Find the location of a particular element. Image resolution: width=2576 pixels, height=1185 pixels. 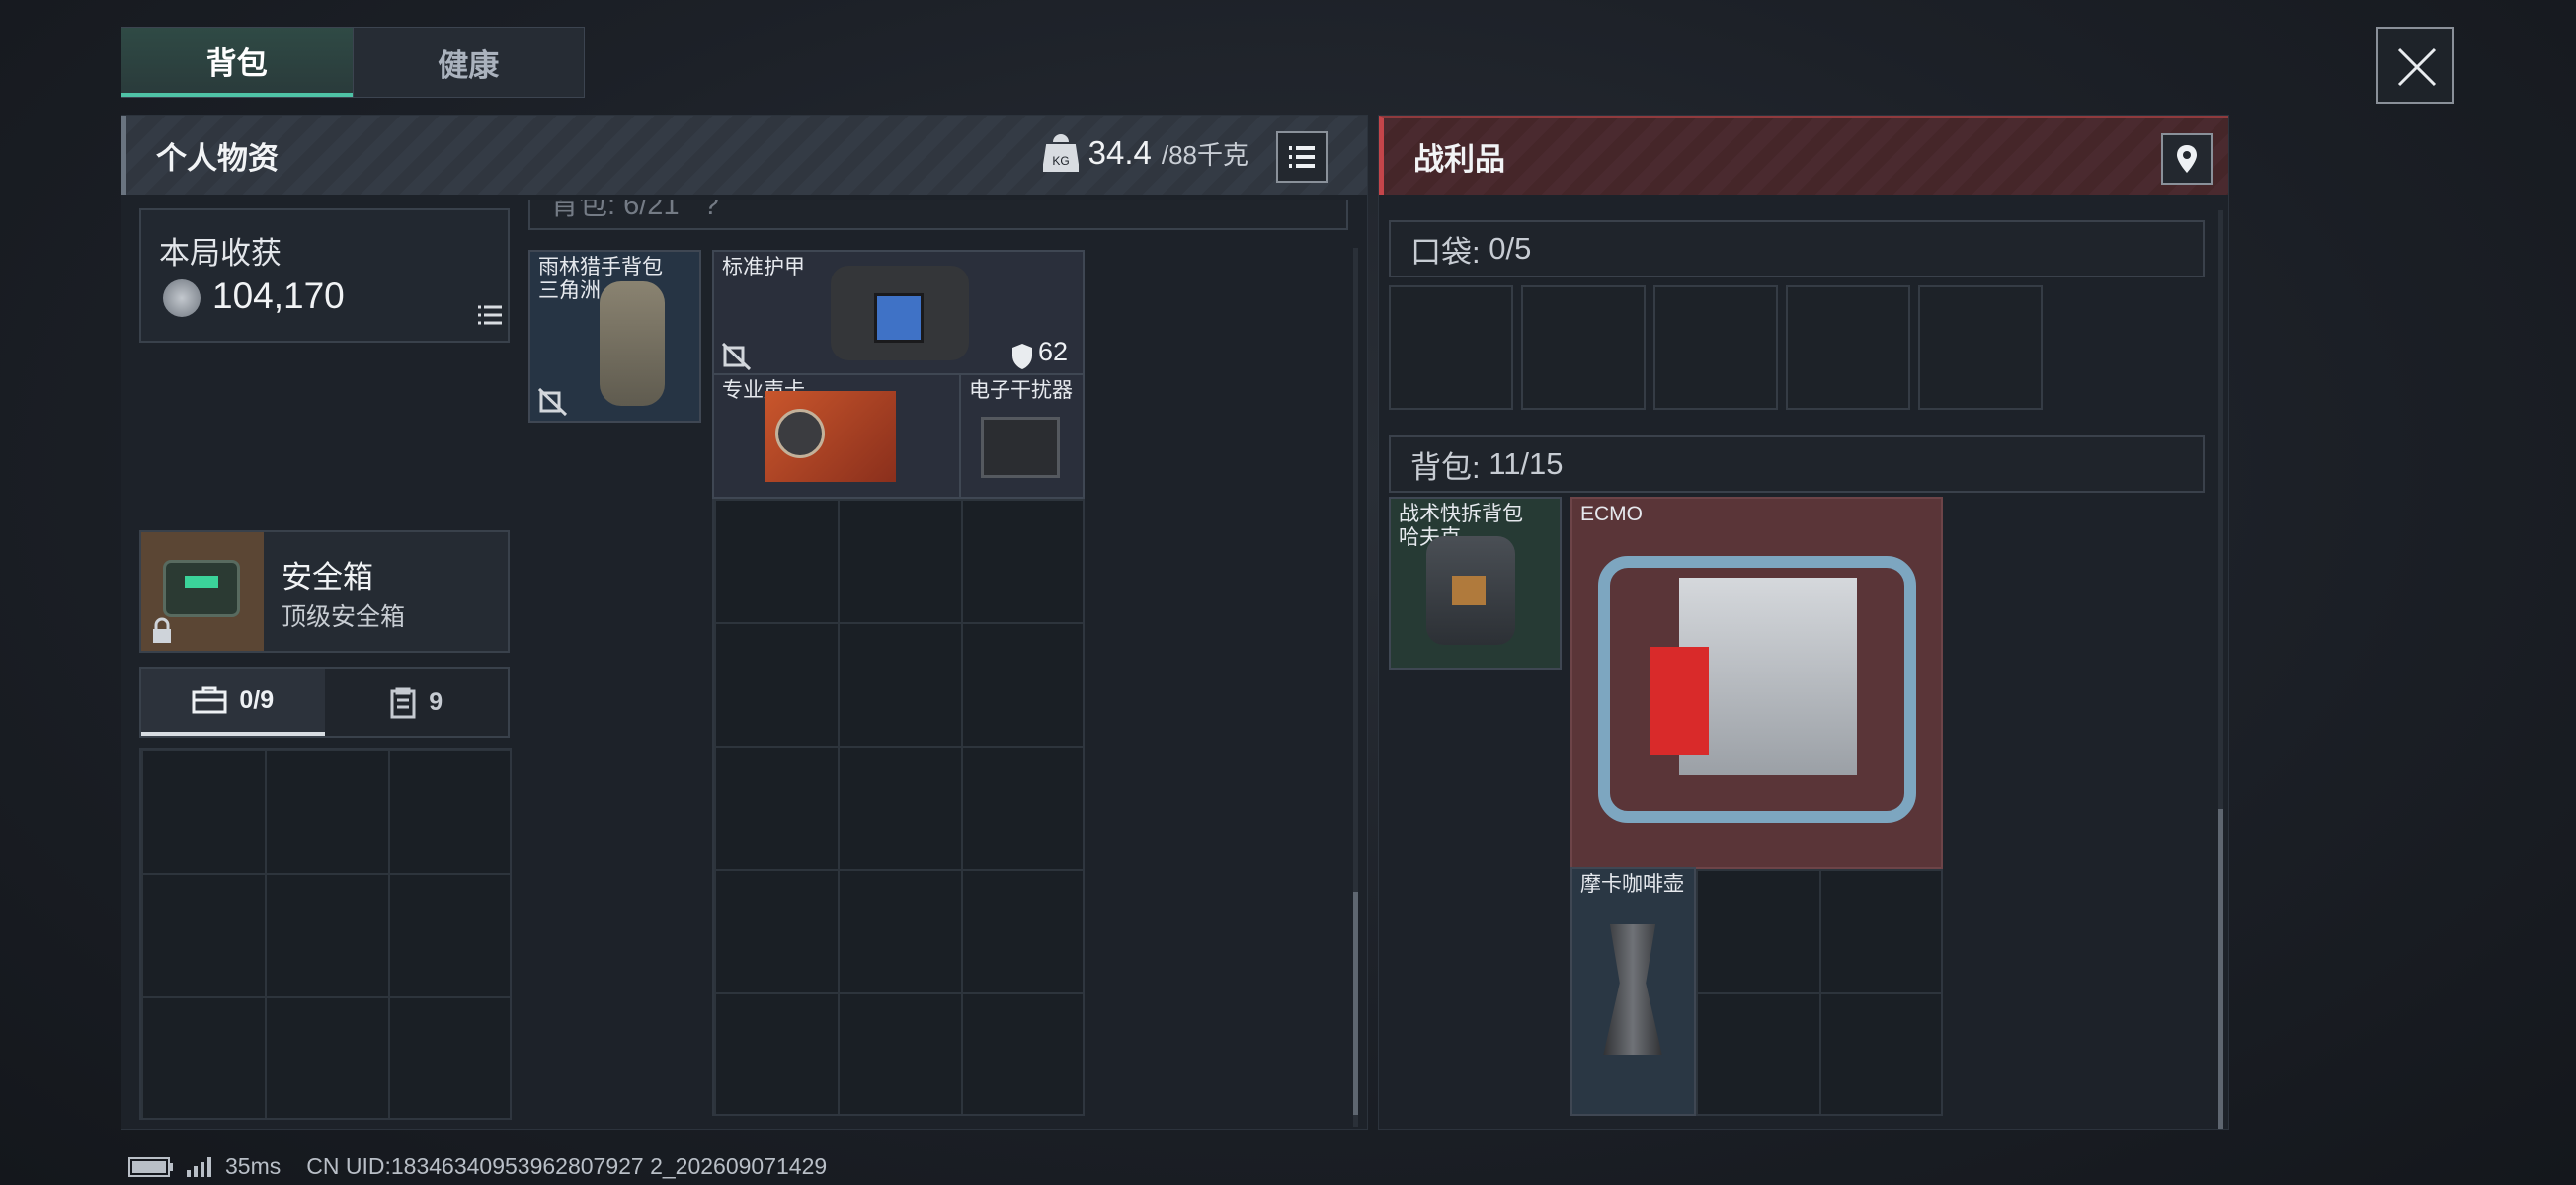

close-button is located at coordinates (2415, 65).